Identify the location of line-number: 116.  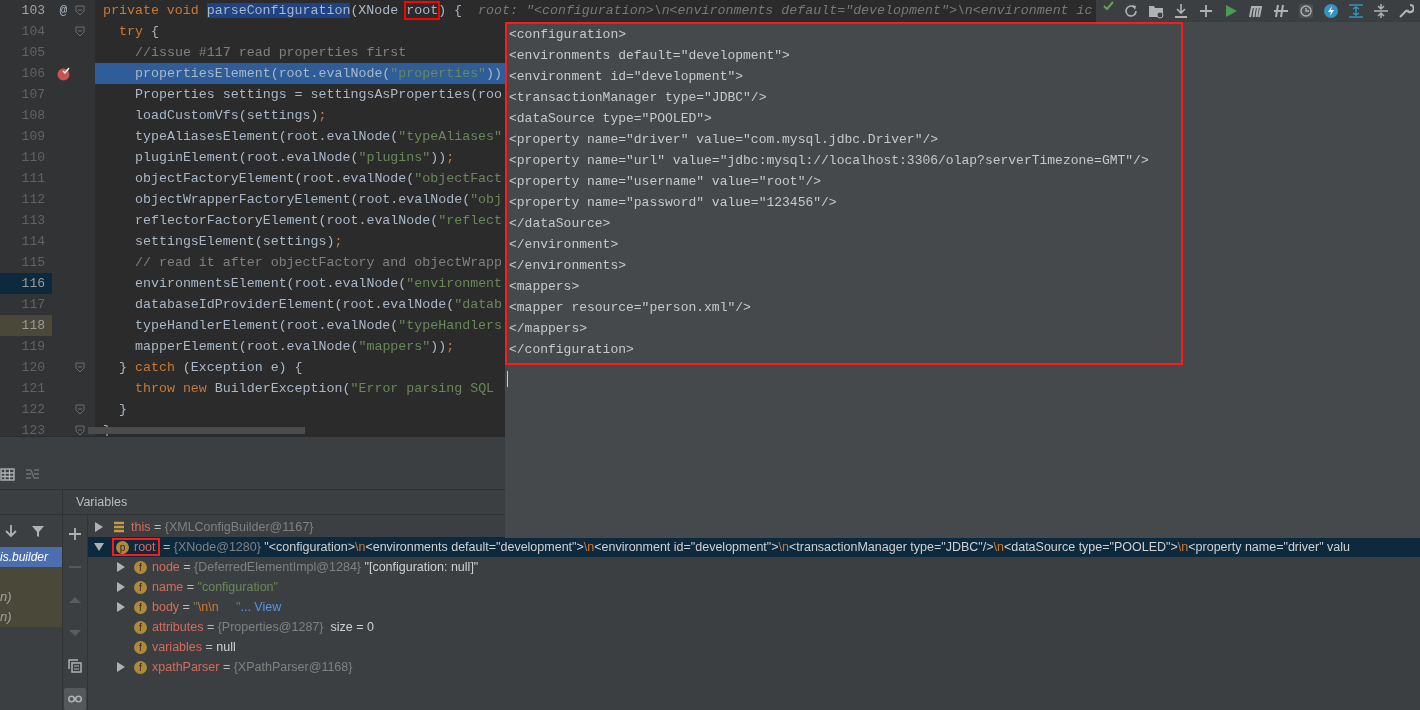
(32, 283).